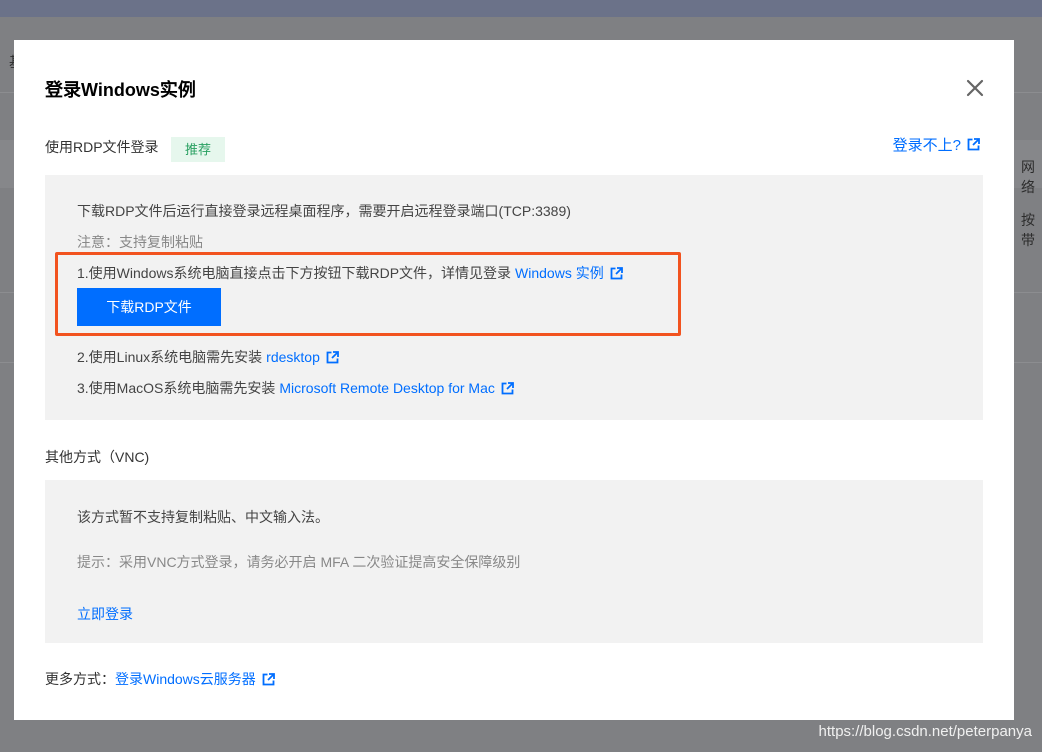  Describe the element at coordinates (203, 517) in the screenshot. I see `vnc-description: 该方式暂不支持复制粘贴、中文输入法。` at that location.